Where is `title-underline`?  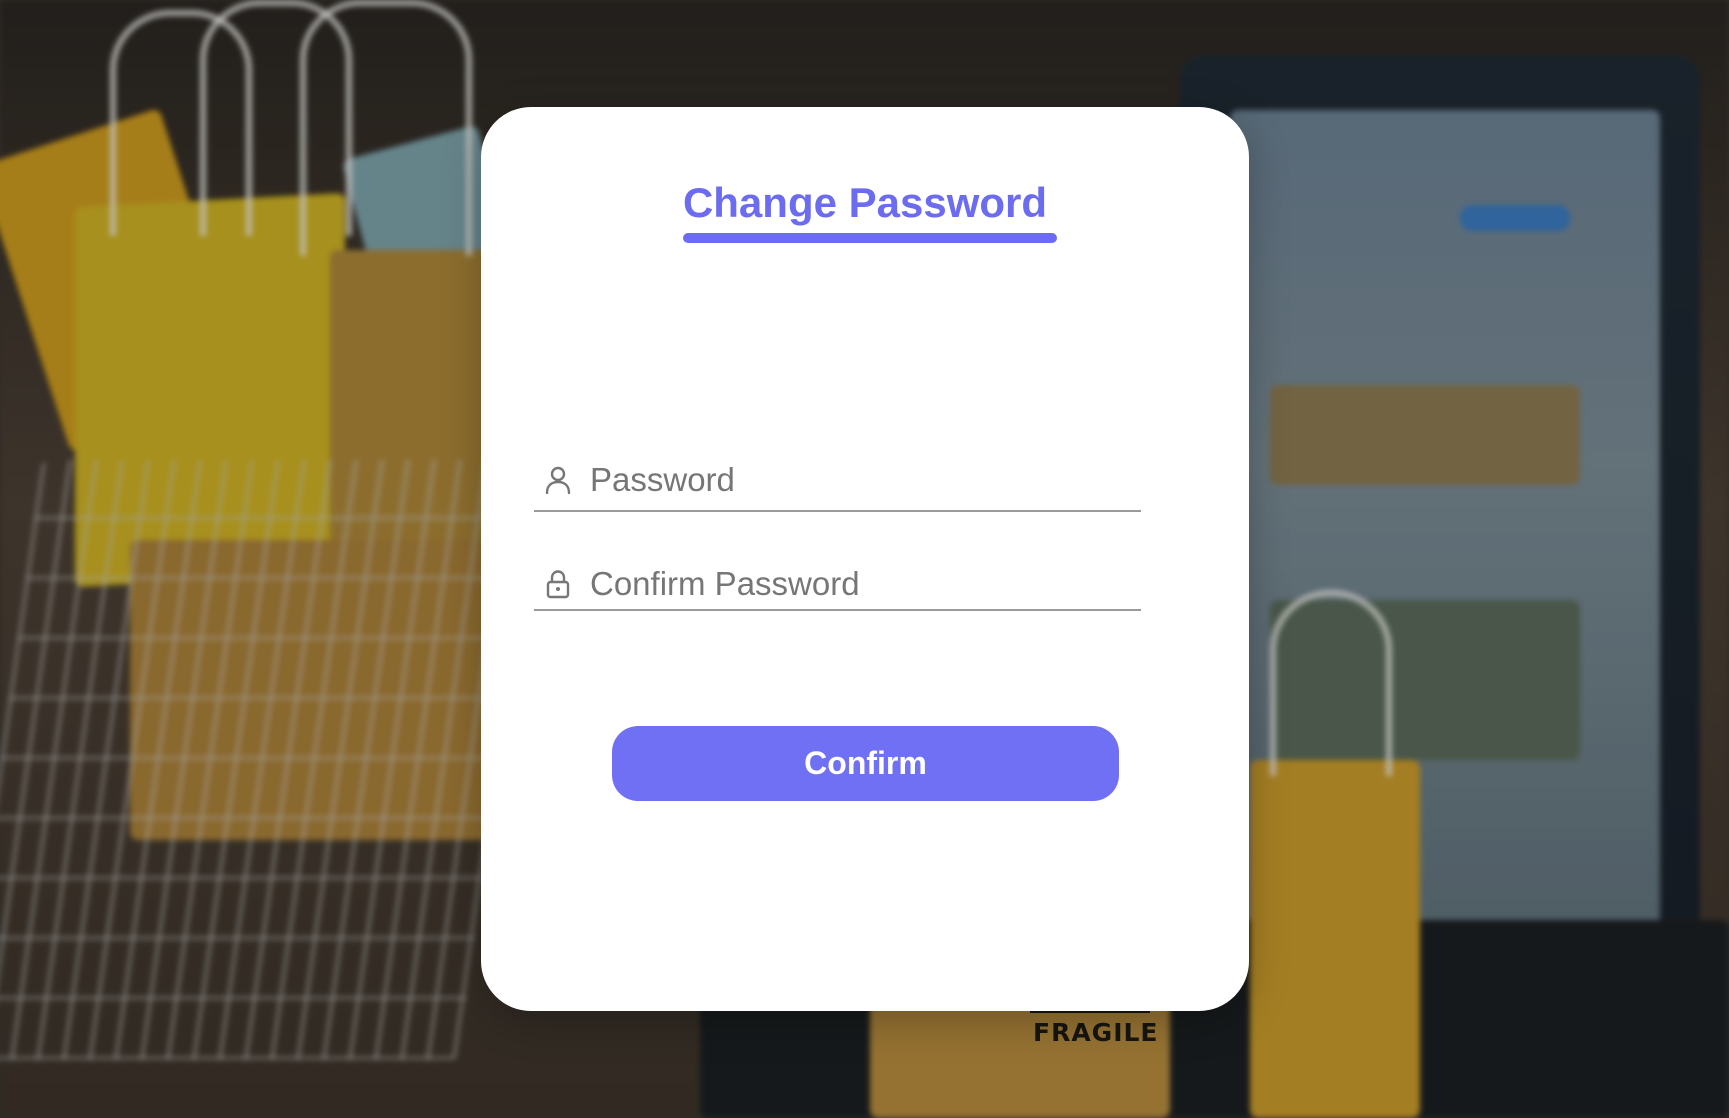 title-underline is located at coordinates (870, 238).